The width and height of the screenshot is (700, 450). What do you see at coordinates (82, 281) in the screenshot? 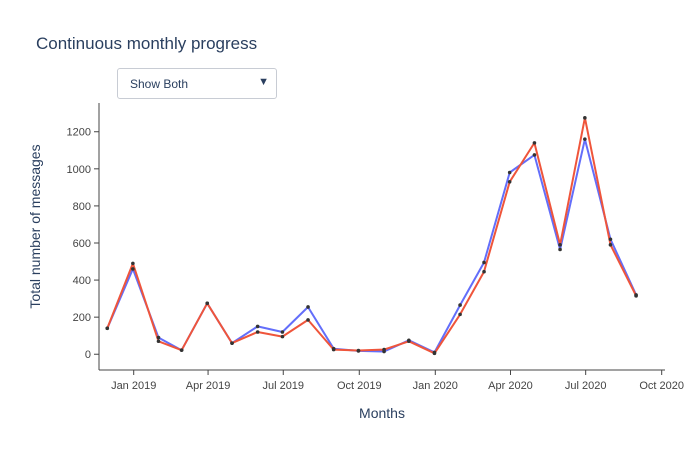
I see `y-tick-label: 400` at bounding box center [82, 281].